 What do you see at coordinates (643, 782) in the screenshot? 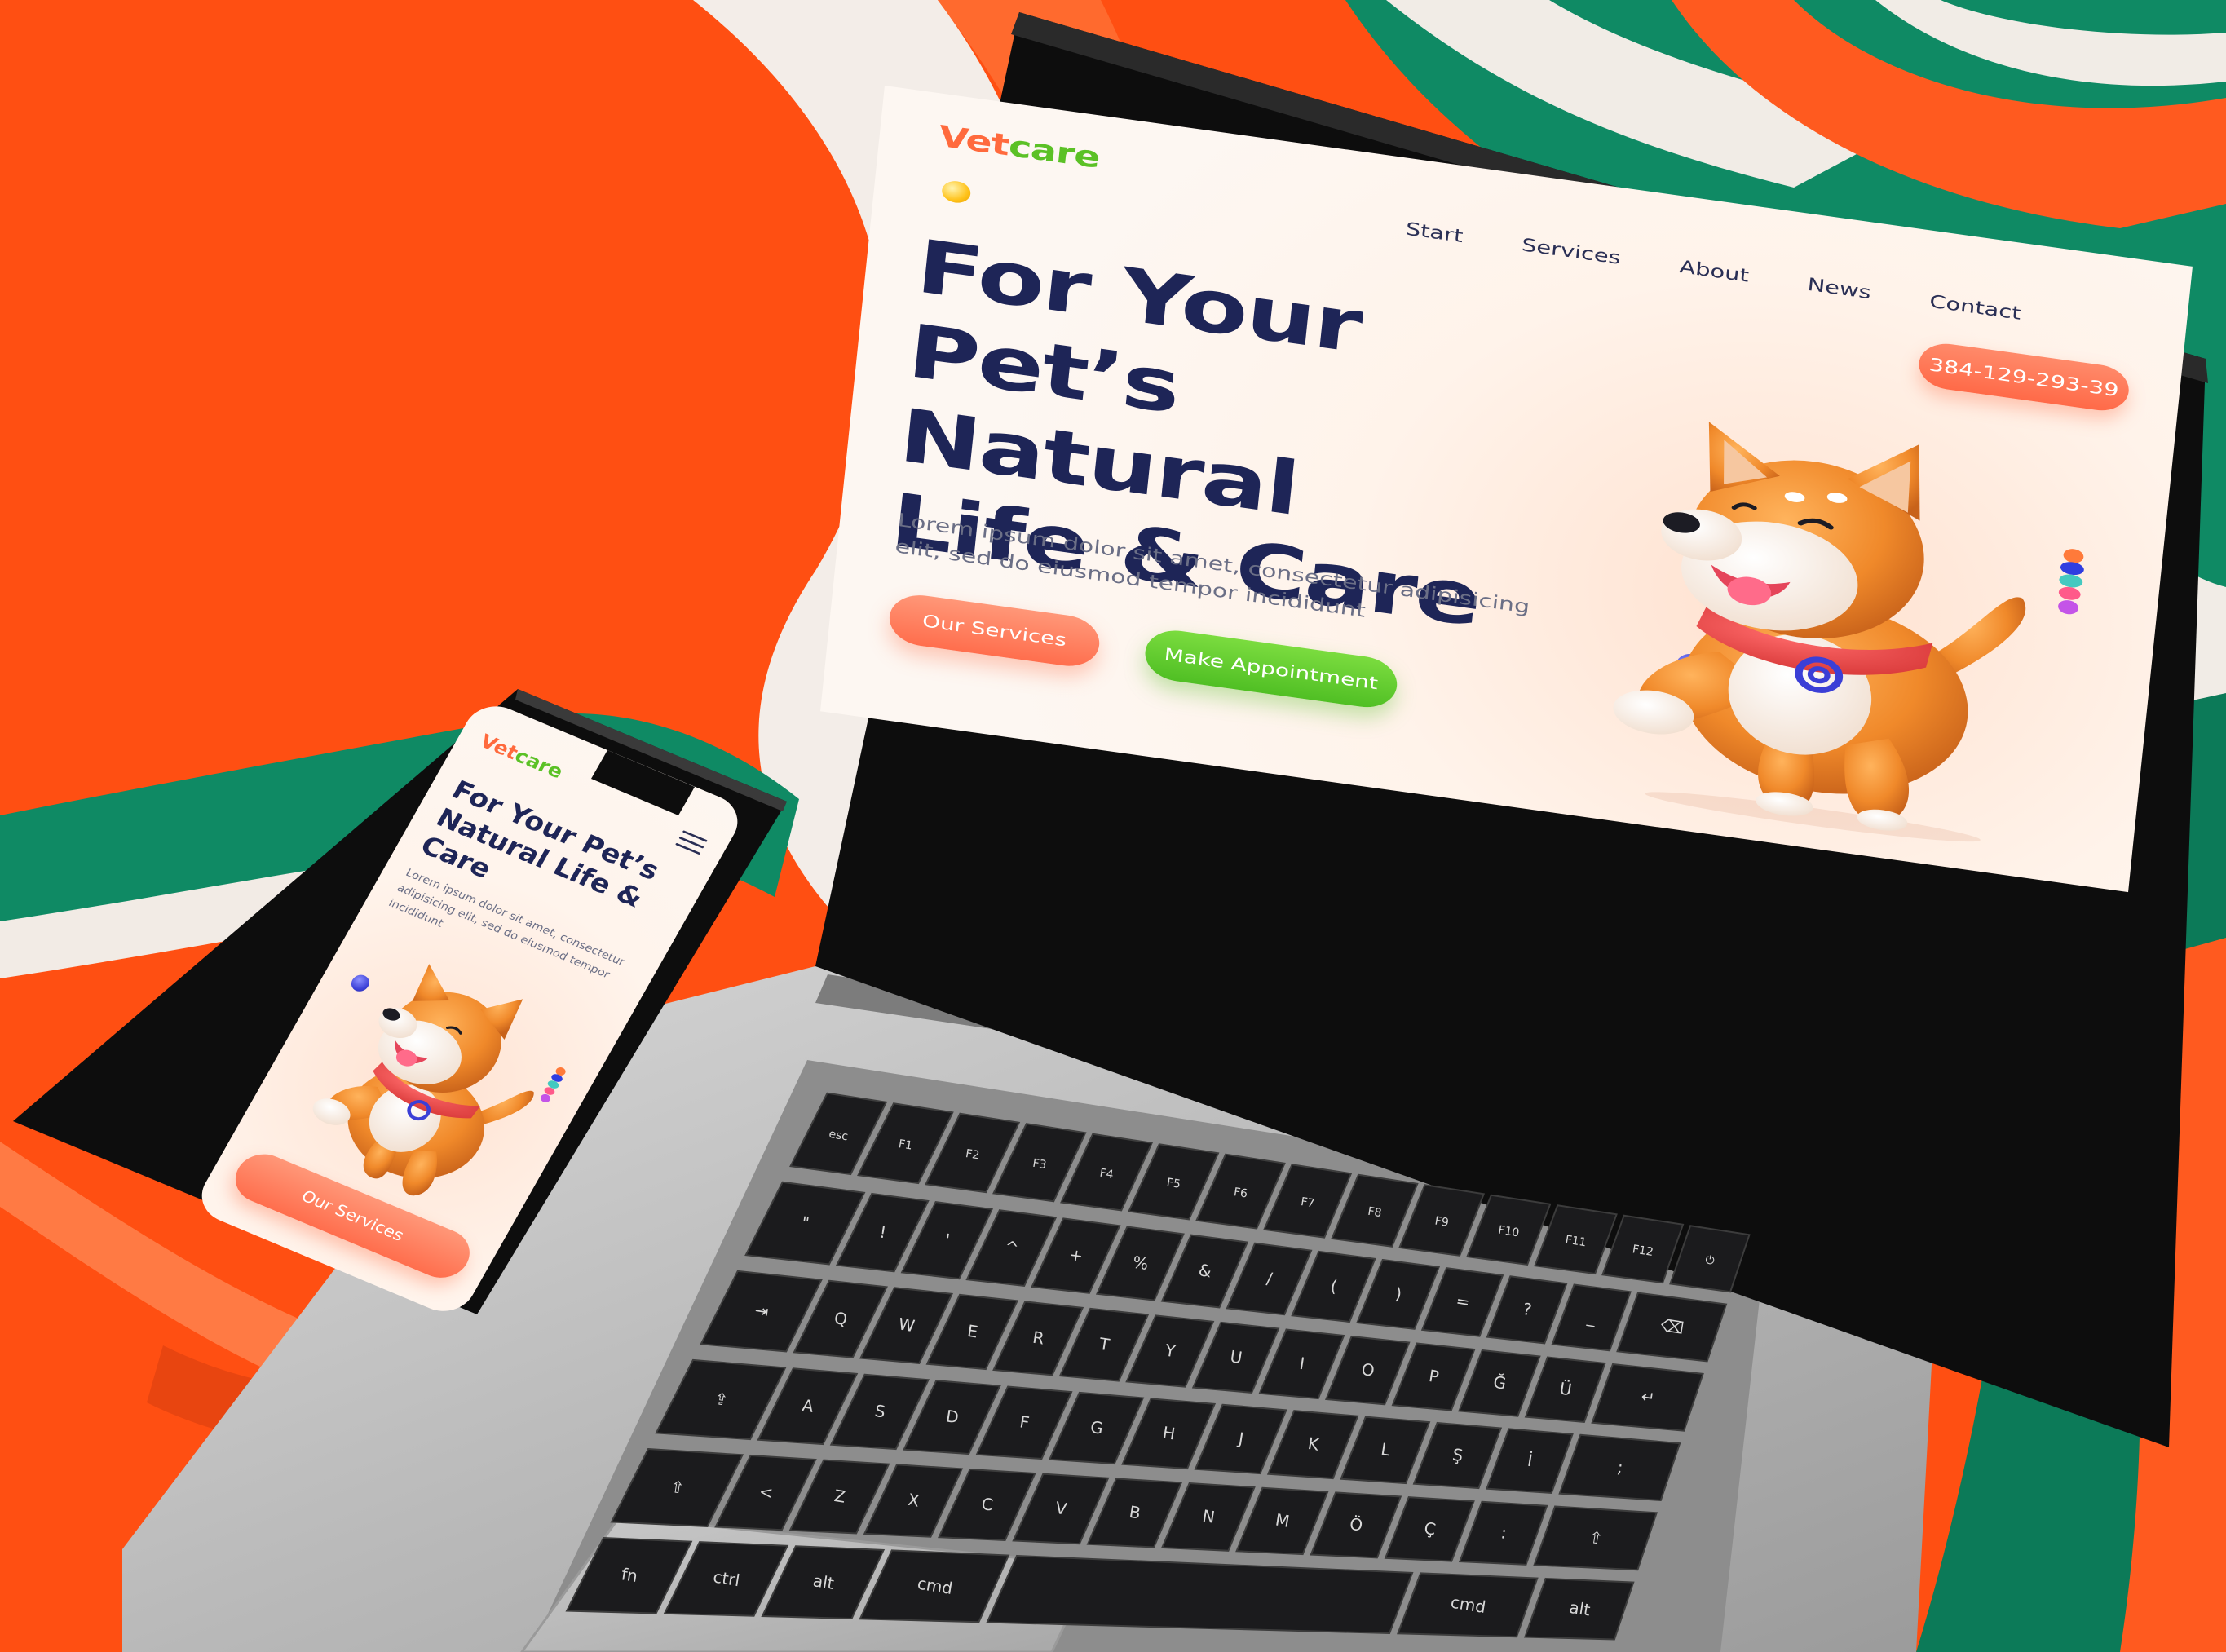
I see `phone-notch` at bounding box center [643, 782].